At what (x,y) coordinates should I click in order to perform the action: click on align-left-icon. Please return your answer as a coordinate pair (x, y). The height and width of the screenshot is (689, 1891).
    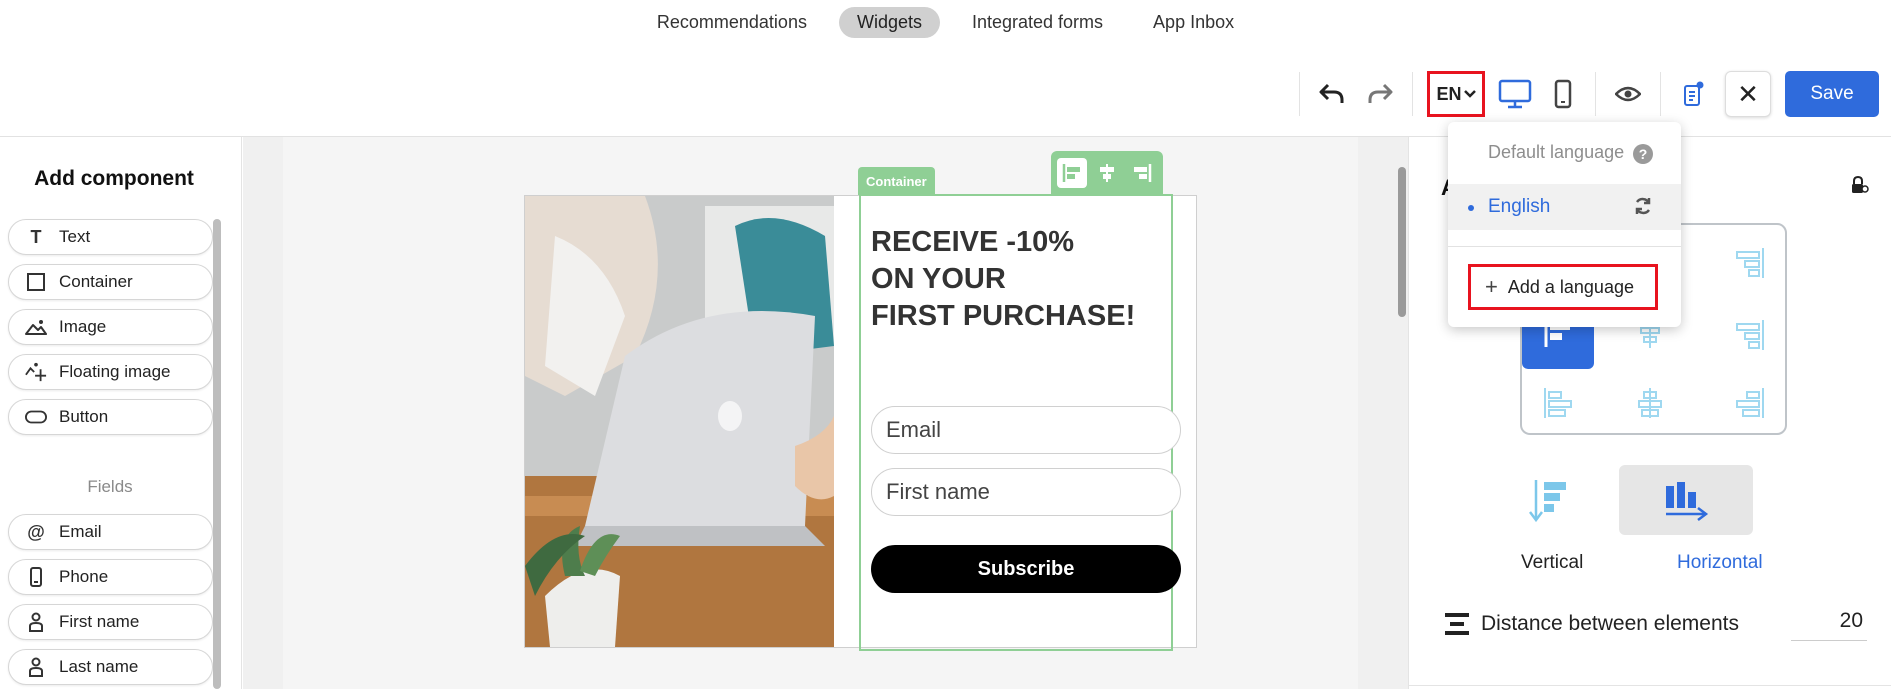
    Looking at the image, I should click on (1072, 173).